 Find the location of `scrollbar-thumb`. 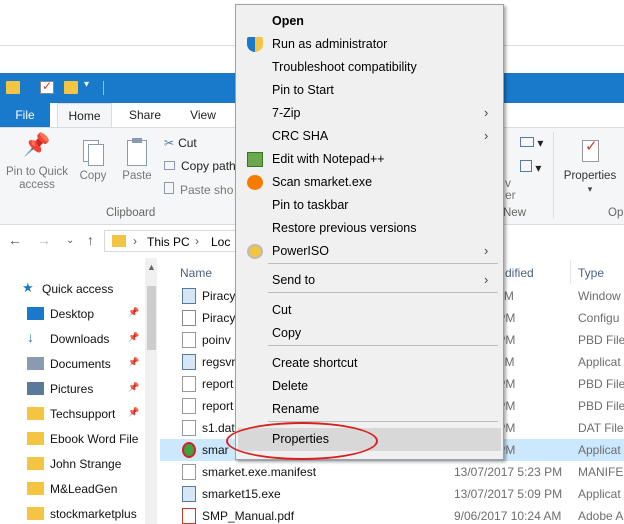

scrollbar-thumb is located at coordinates (151, 318).